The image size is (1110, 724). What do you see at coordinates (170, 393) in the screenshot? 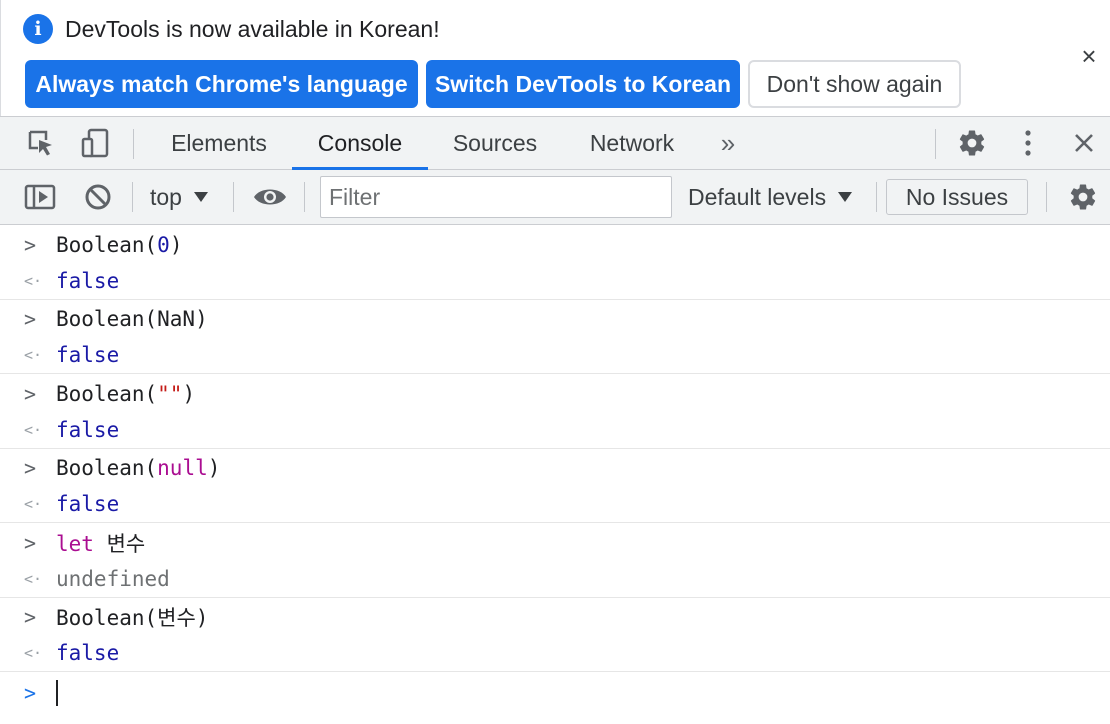
I see `code-token: ""` at bounding box center [170, 393].